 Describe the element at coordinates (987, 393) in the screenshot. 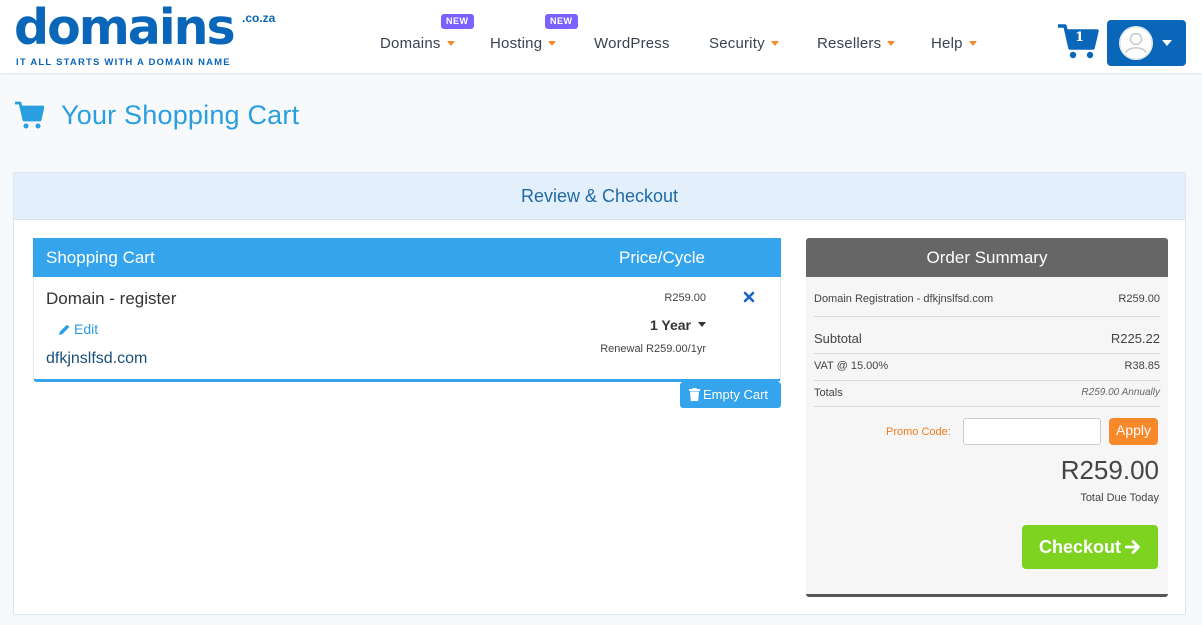

I see `summary-totals: Totals R259.00 Annually` at that location.